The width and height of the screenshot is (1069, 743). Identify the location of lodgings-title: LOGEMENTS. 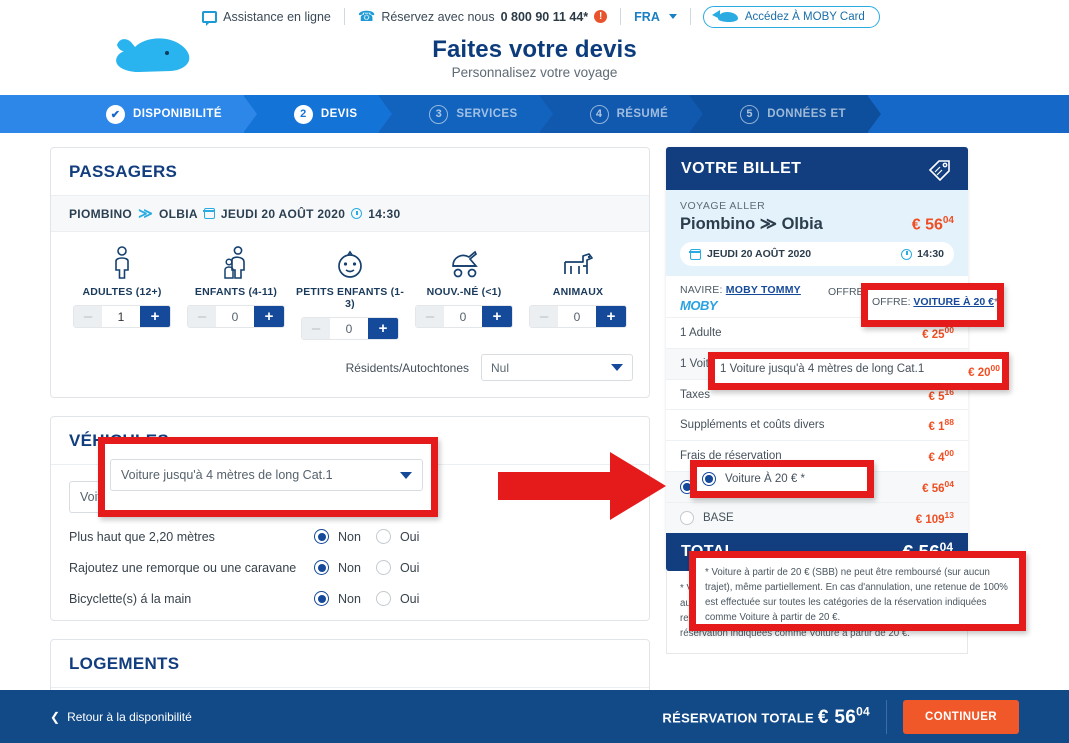
(124, 663).